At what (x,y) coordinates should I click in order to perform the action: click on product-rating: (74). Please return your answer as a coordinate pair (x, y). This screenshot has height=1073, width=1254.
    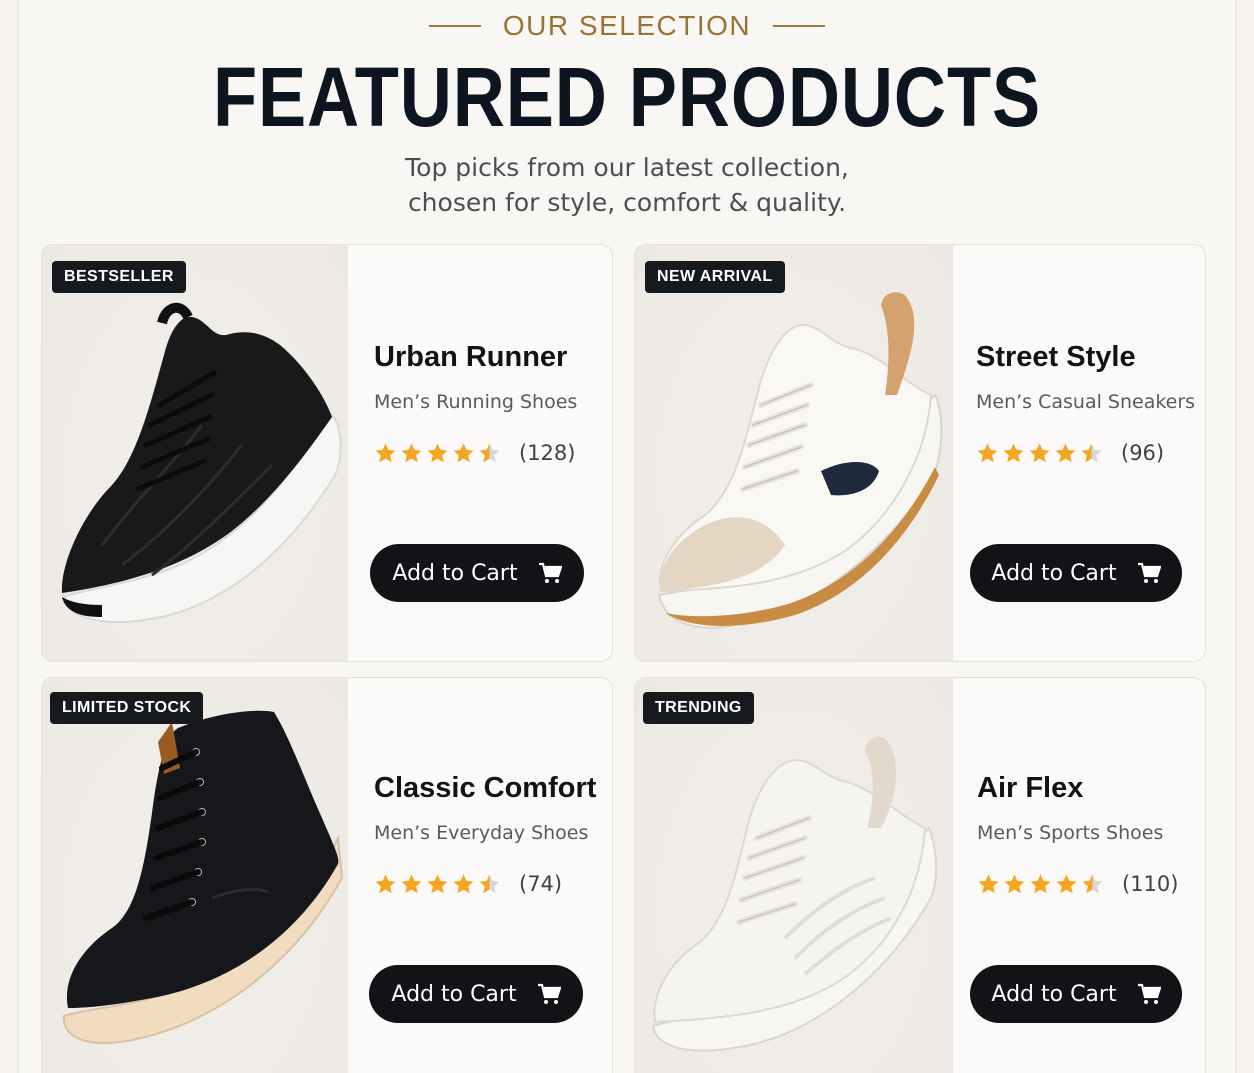
    Looking at the image, I should click on (468, 884).